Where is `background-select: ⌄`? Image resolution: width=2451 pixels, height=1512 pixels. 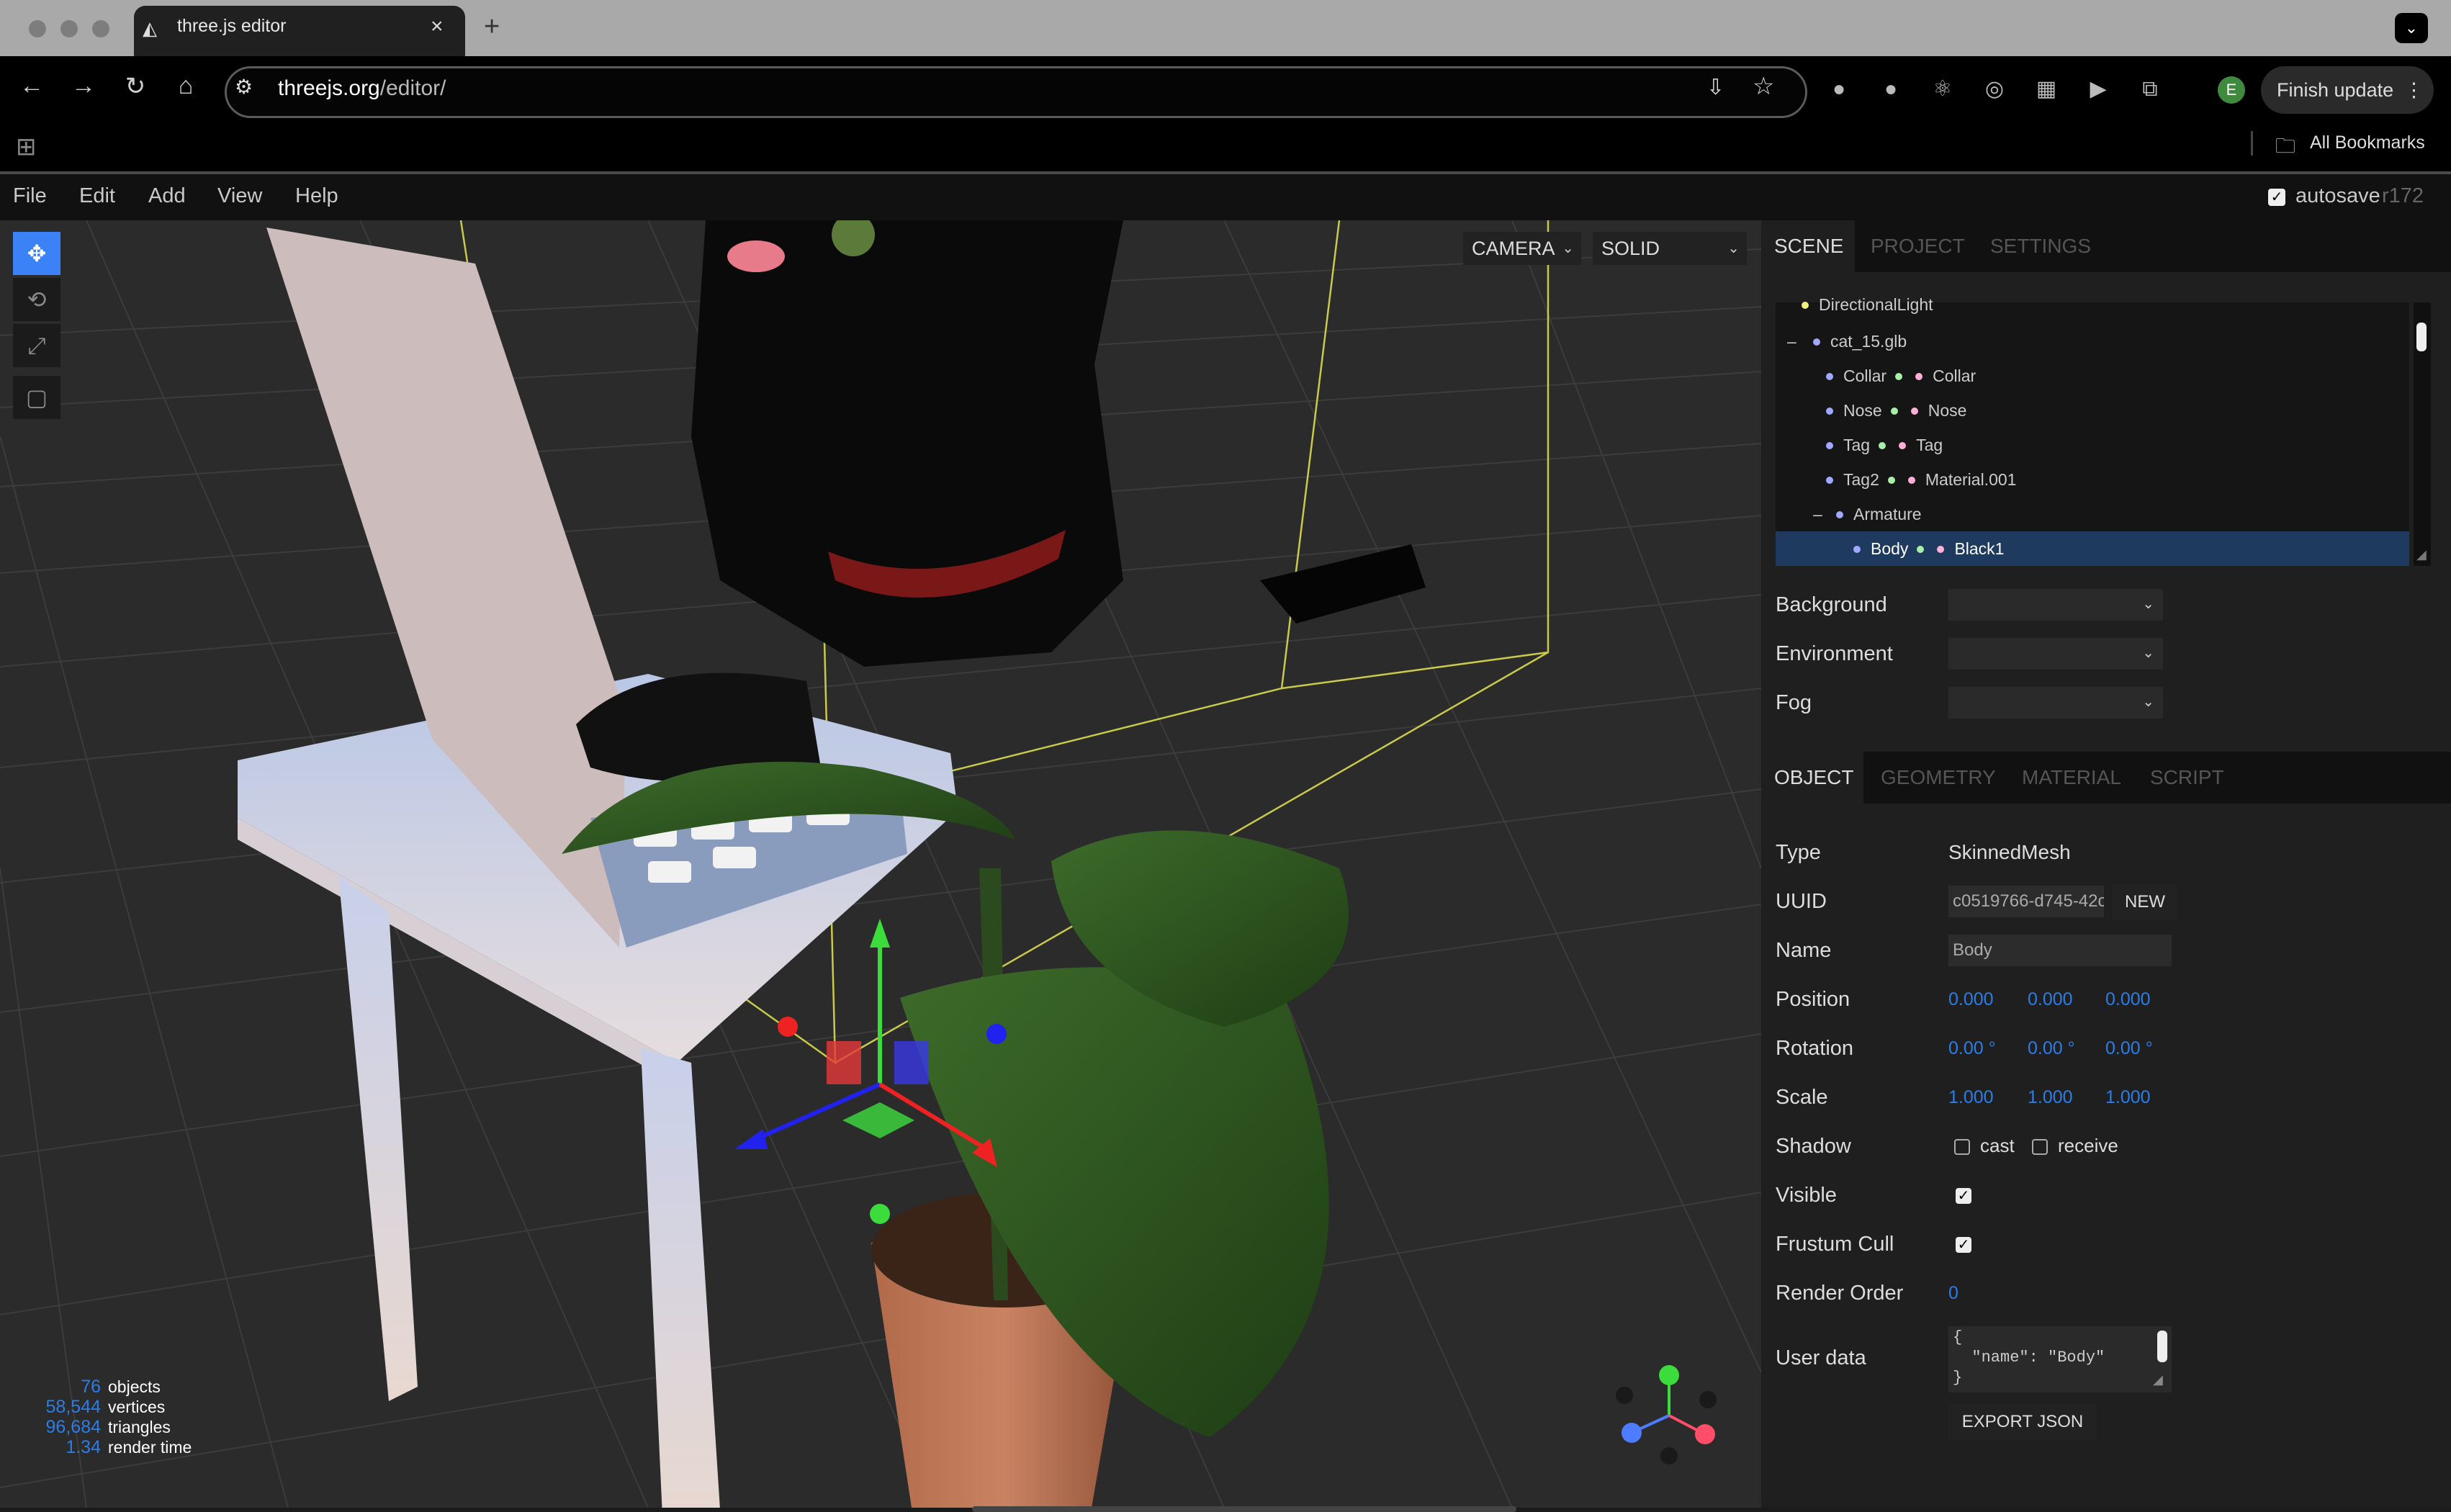 background-select: ⌄ is located at coordinates (2055, 605).